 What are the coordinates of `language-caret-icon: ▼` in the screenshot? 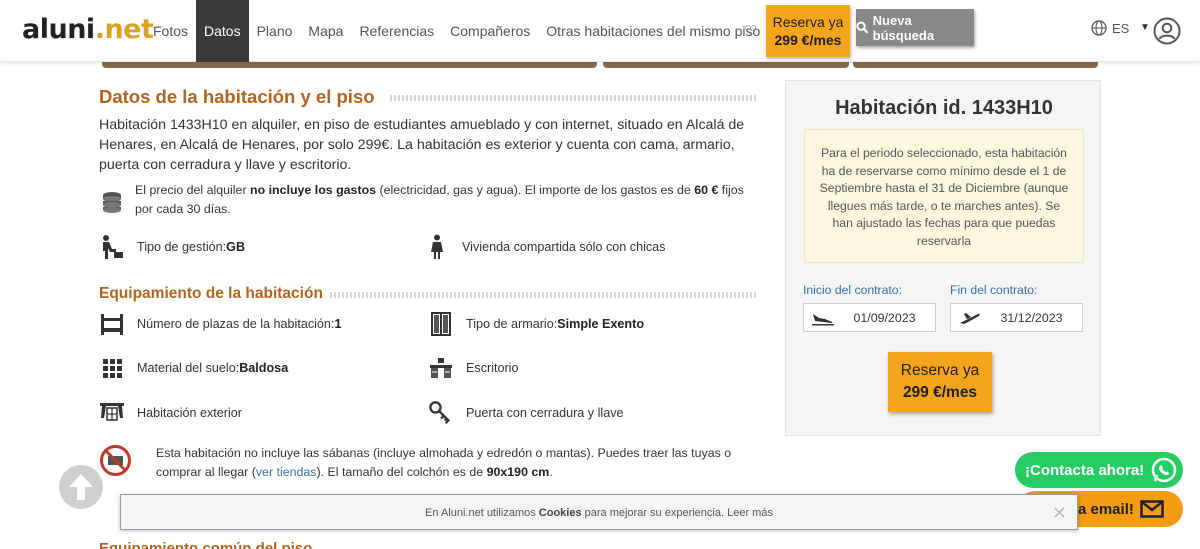 It's located at (1145, 27).